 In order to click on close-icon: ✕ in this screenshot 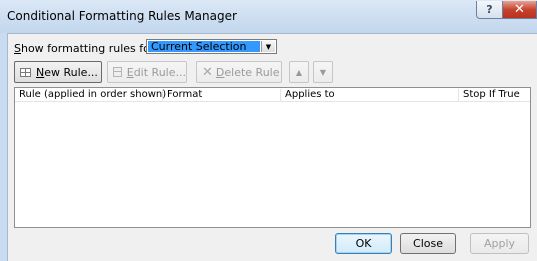, I will do `click(519, 9)`.